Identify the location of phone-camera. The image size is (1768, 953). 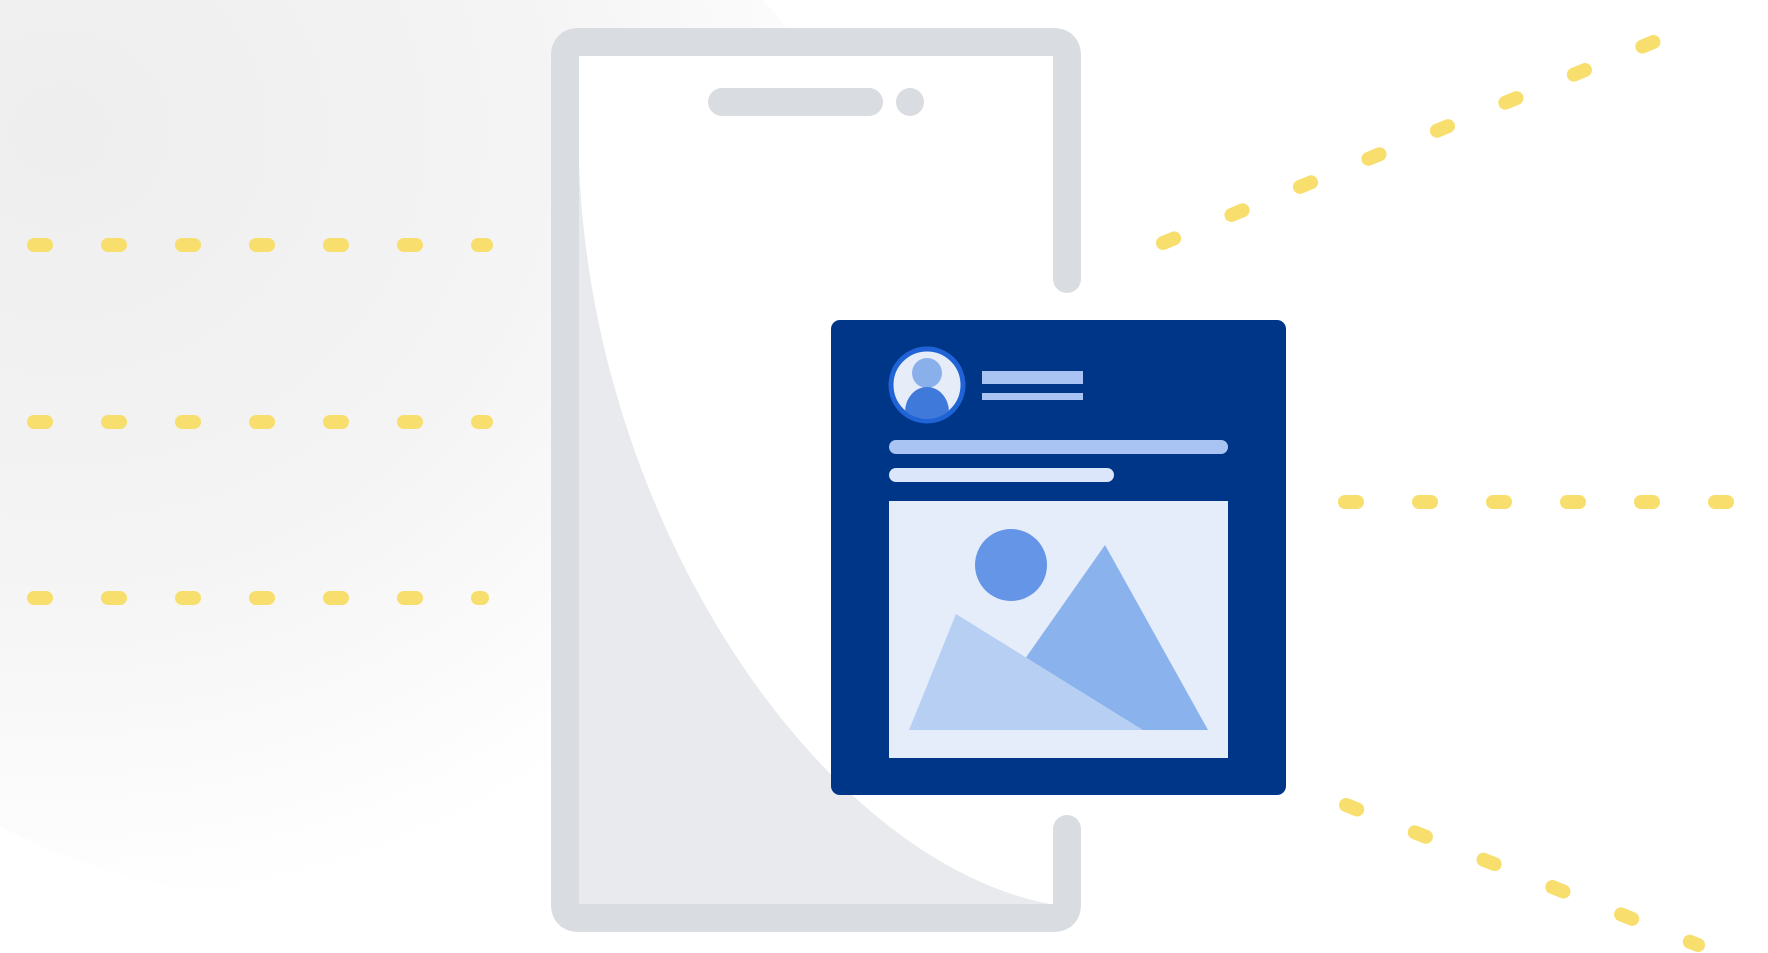
(910, 102).